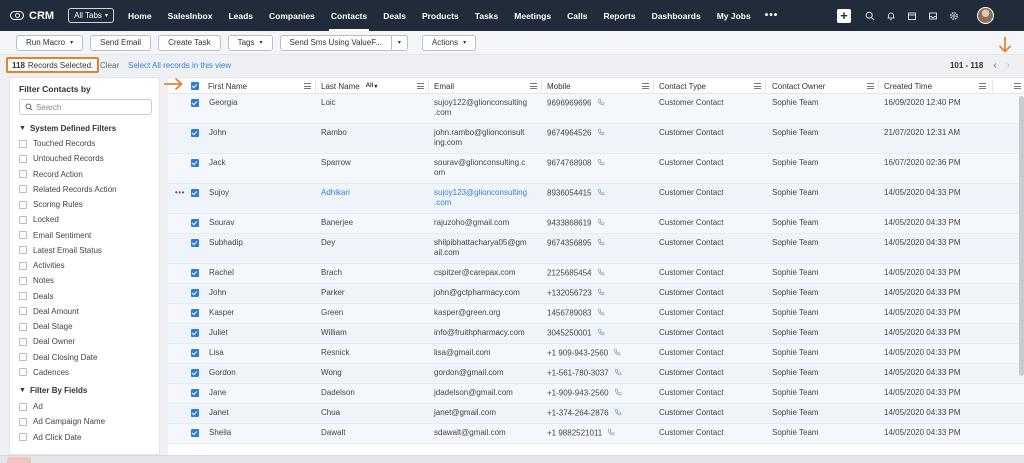 Image resolution: width=1024 pixels, height=463 pixels. I want to click on filter-deal-stage: Deal Stage, so click(46, 326).